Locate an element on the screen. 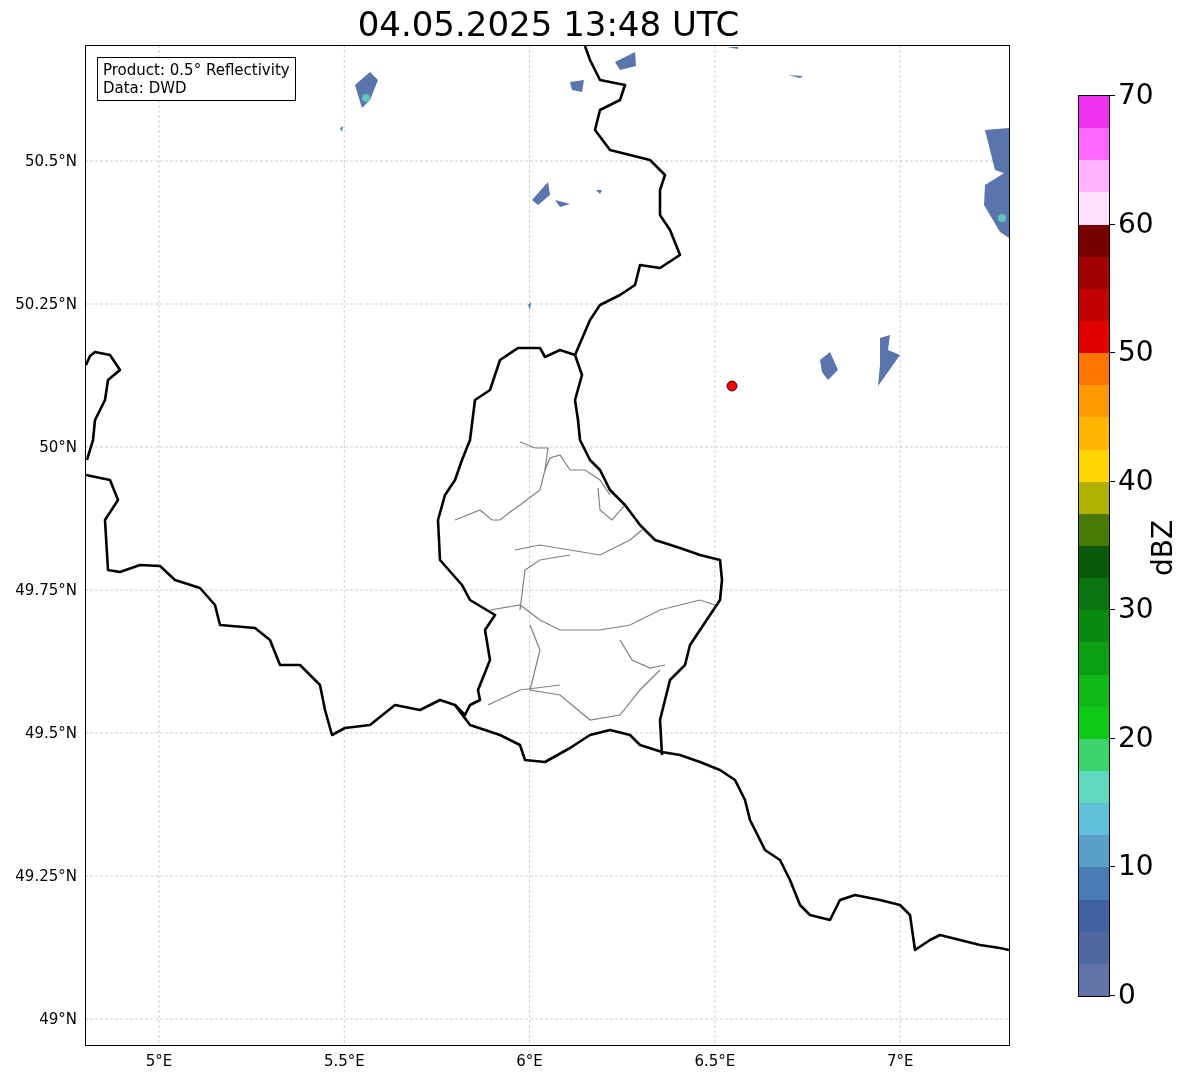  longitude-label: 7°E is located at coordinates (900, 1061).